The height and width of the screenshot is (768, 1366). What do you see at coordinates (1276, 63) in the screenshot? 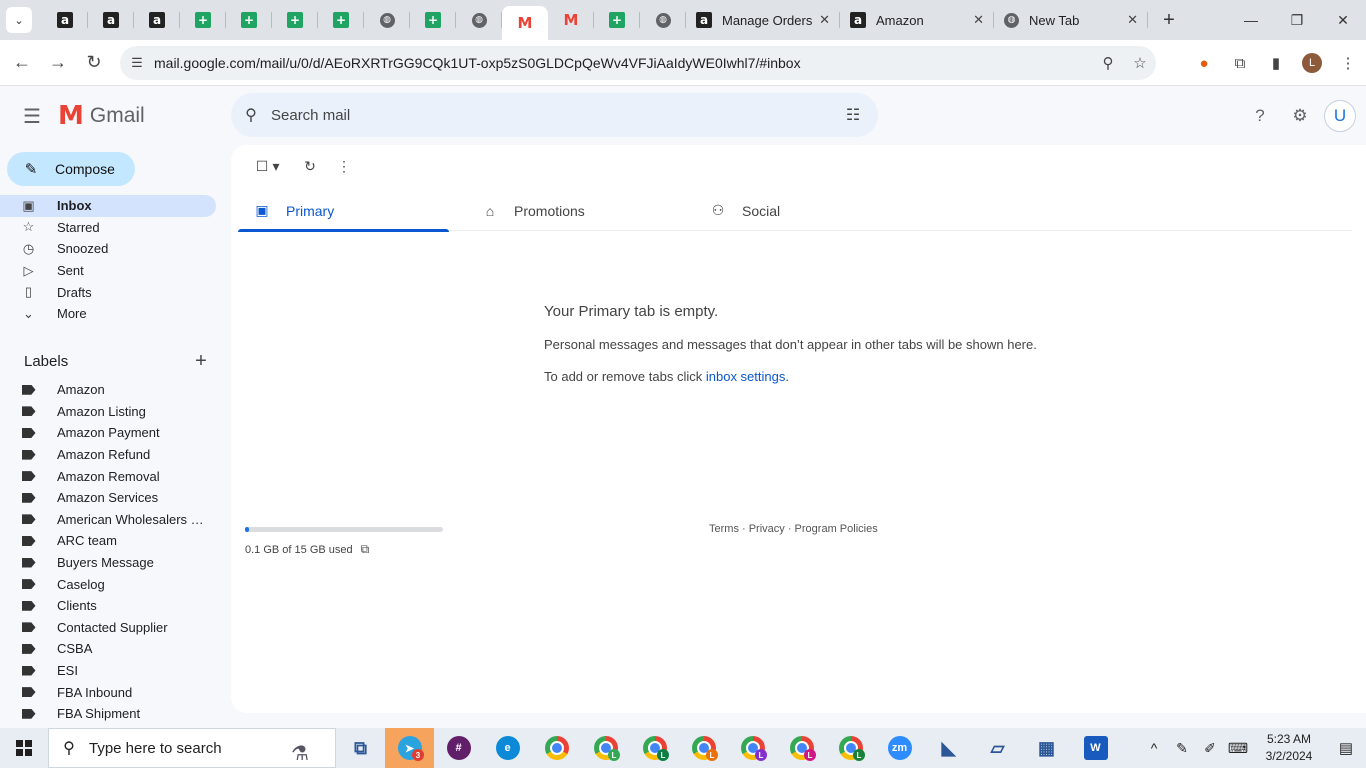
I see `side-panel-icon: ▮` at bounding box center [1276, 63].